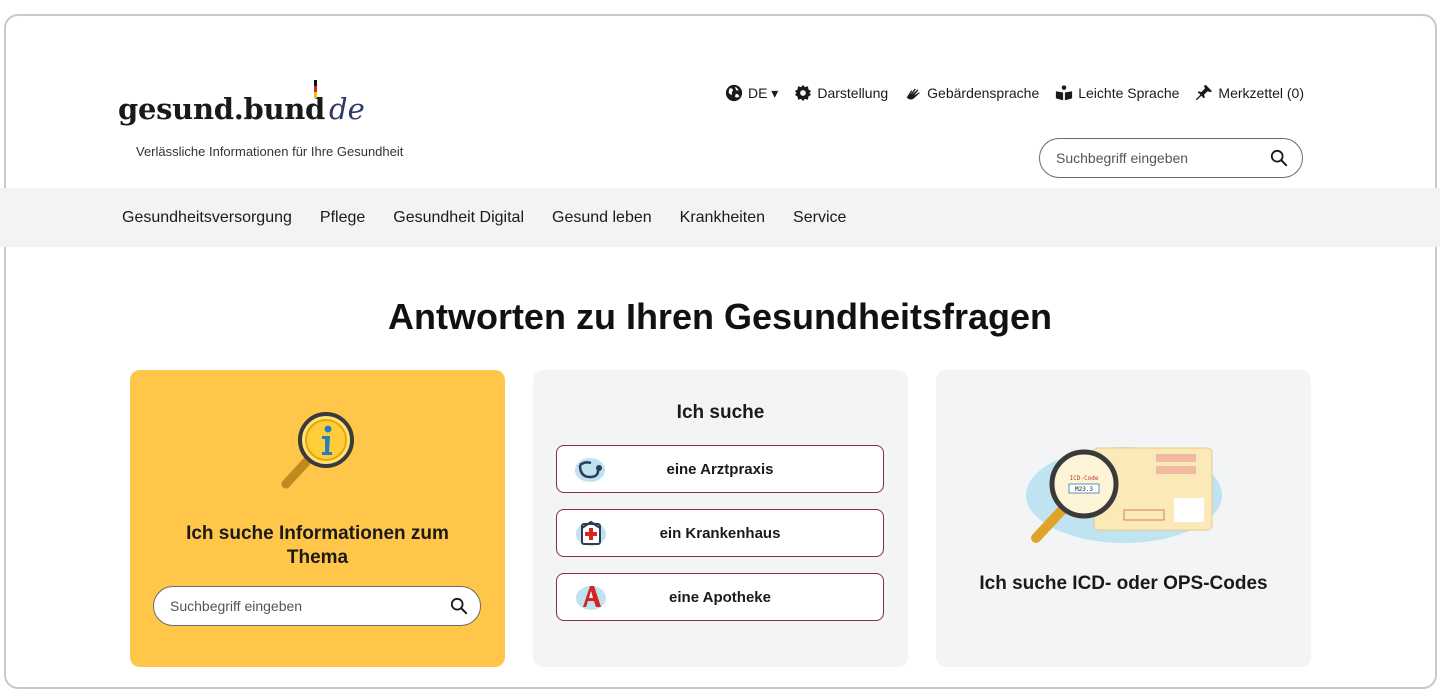 Image resolution: width=1440 pixels, height=697 pixels. I want to click on easy-language-link: Leichte Sprache, so click(1117, 93).